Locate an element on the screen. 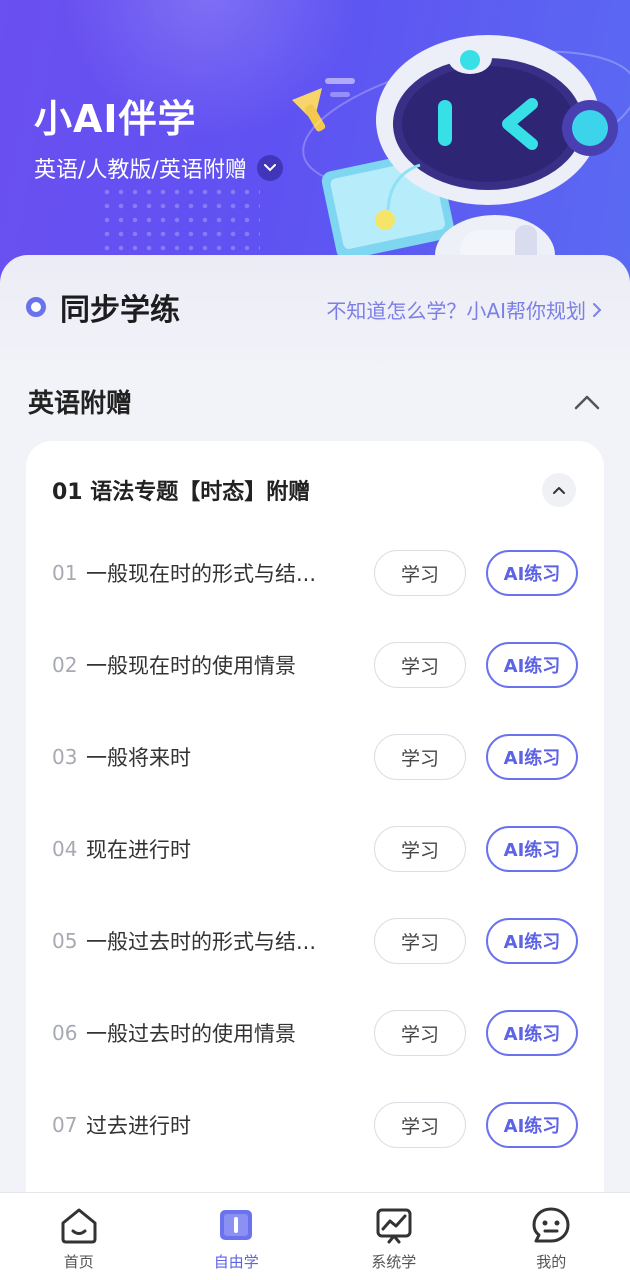 The image size is (630, 1280). nav-item-system-study: 系统学 is located at coordinates (394, 1236).